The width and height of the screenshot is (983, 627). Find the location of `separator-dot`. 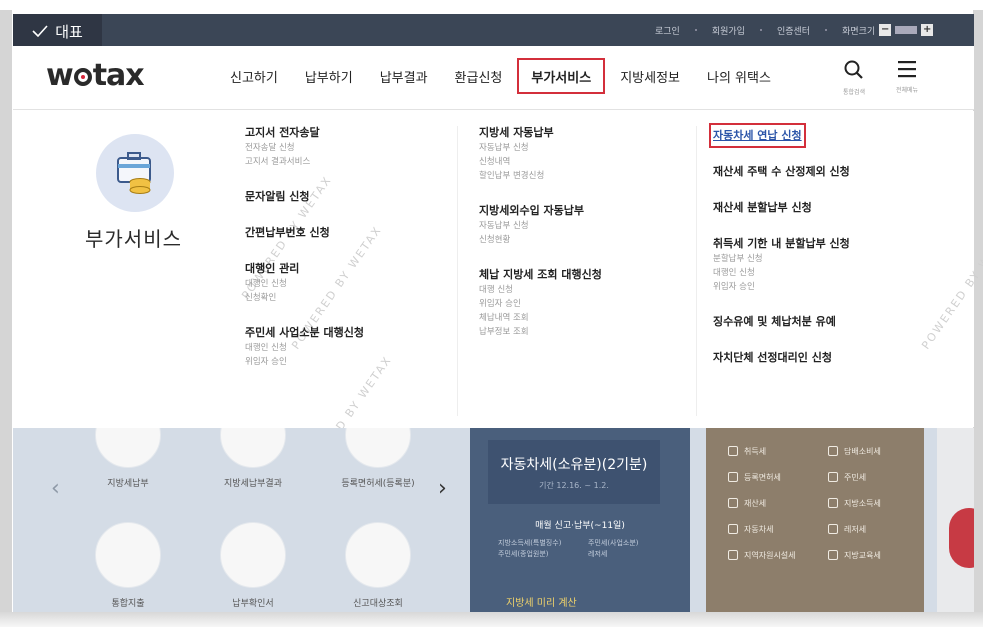

separator-dot is located at coordinates (695, 30).